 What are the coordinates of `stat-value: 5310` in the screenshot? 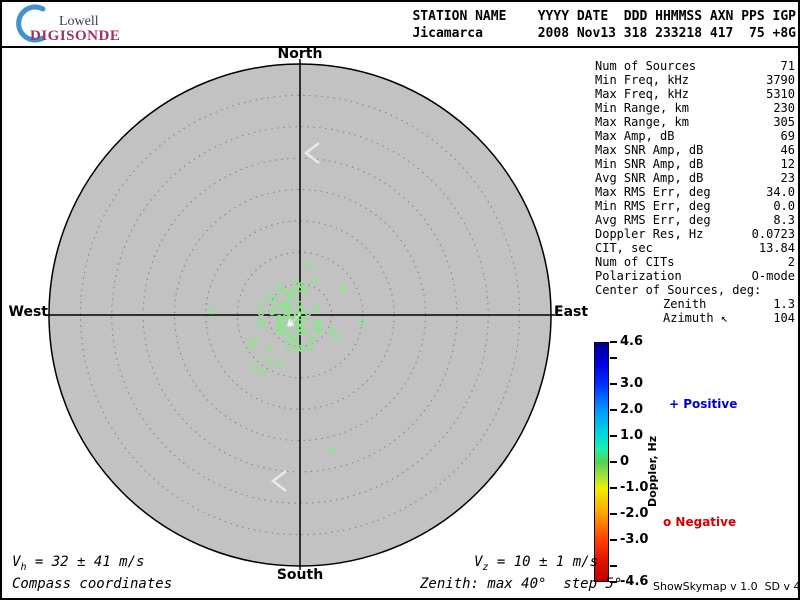 It's located at (780, 94).